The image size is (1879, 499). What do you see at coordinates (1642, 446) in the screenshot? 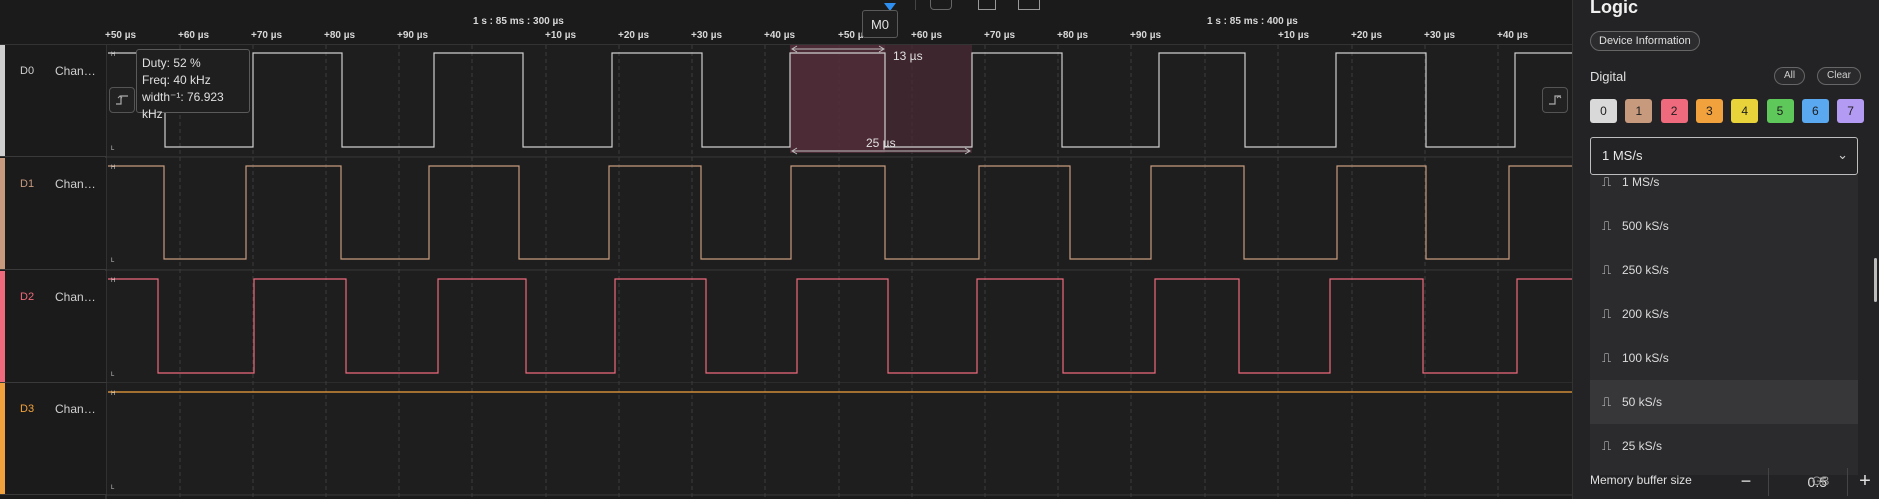
I see `sample-rate-option-label: 25 kS/s` at bounding box center [1642, 446].